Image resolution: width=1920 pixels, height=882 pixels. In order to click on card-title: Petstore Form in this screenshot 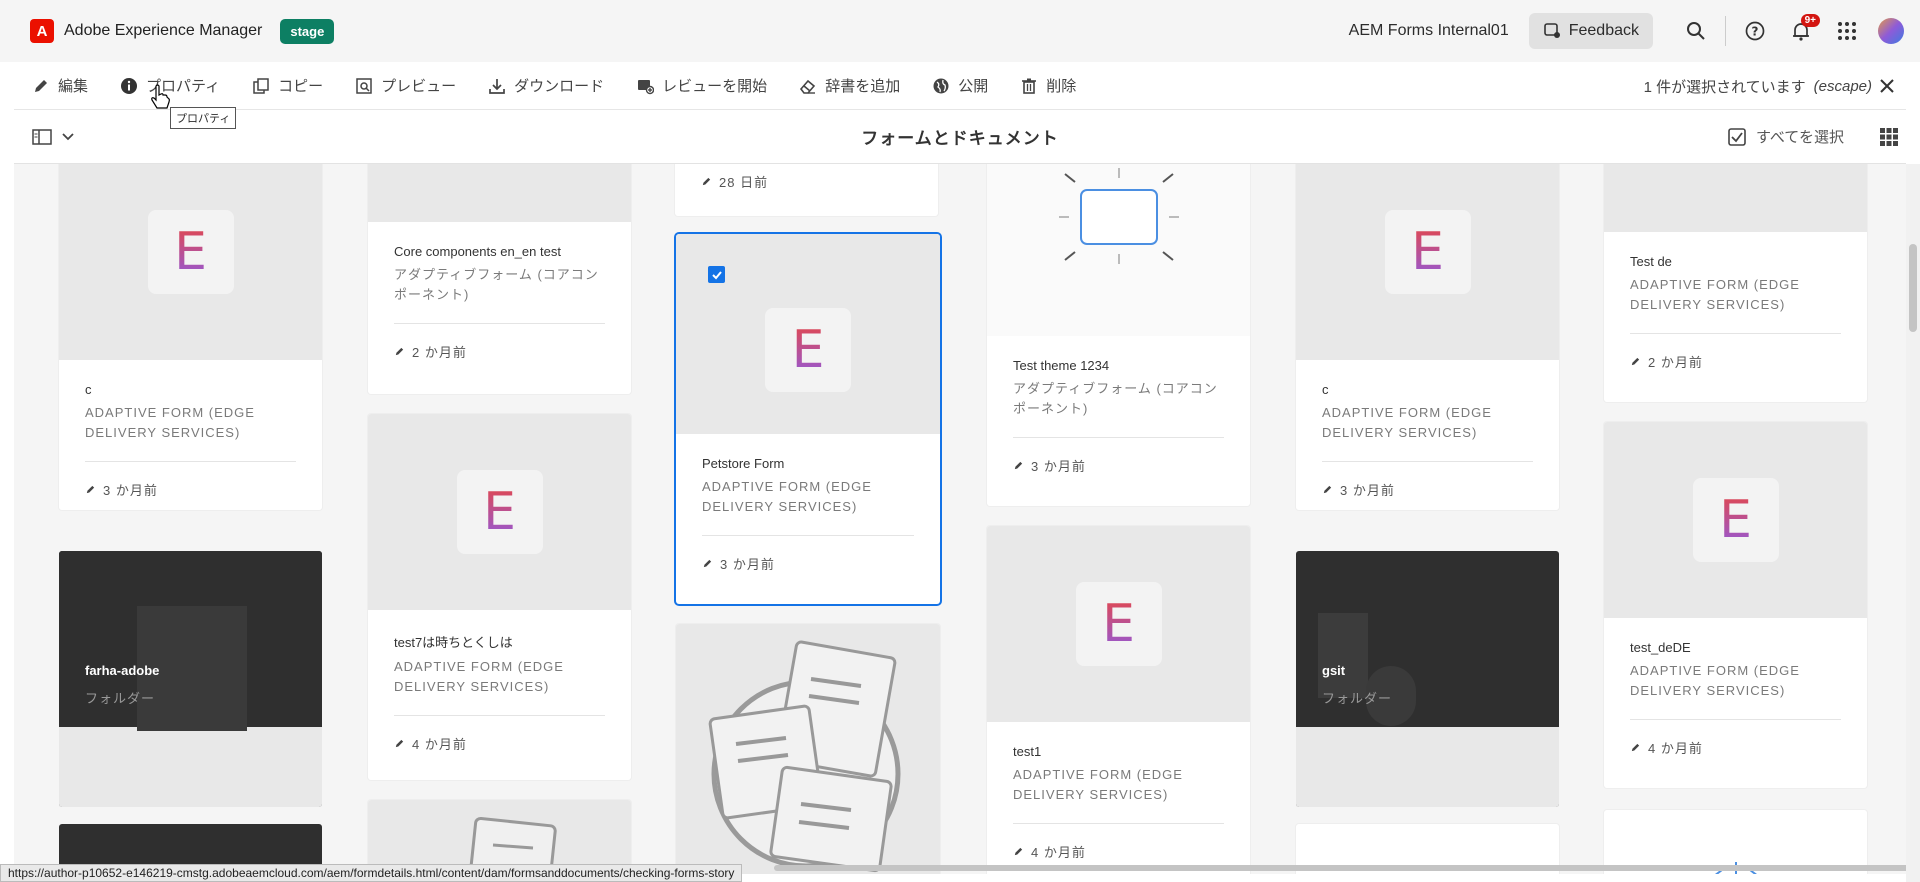, I will do `click(743, 463)`.